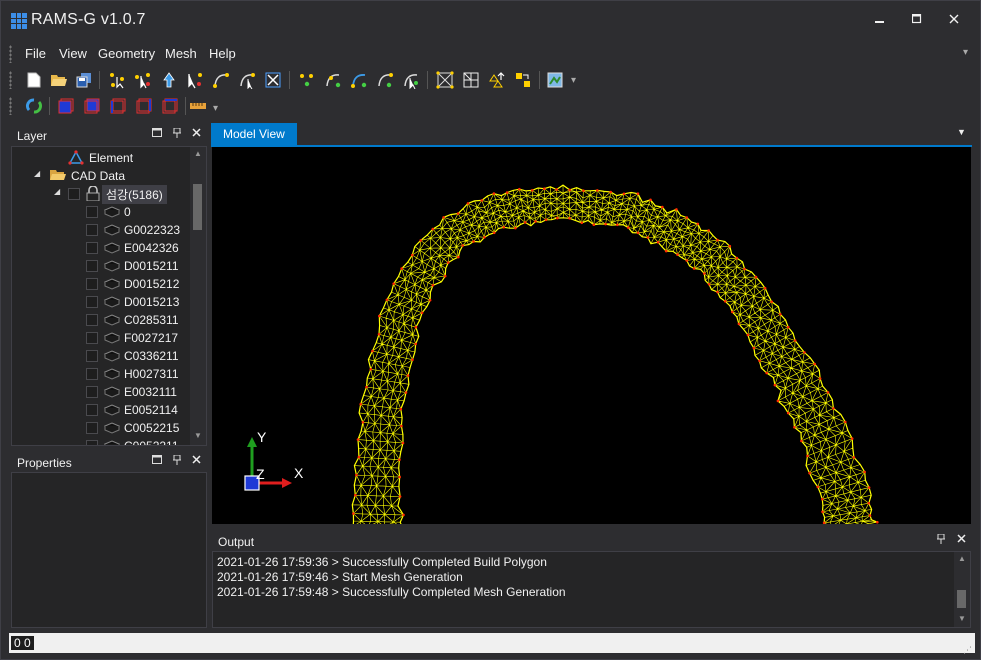 This screenshot has width=981, height=660. Describe the element at coordinates (169, 80) in the screenshot. I see `move-node-icon` at that location.